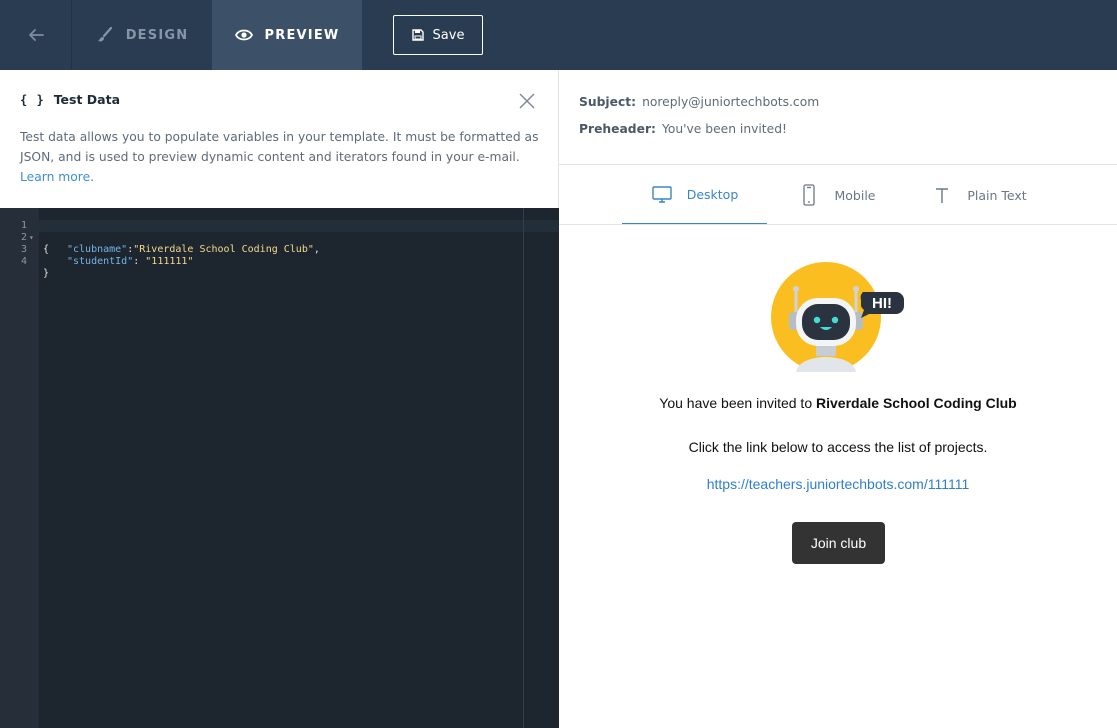 Image resolution: width=1117 pixels, height=728 pixels. I want to click on tab-design: DESIGN, so click(142, 35).